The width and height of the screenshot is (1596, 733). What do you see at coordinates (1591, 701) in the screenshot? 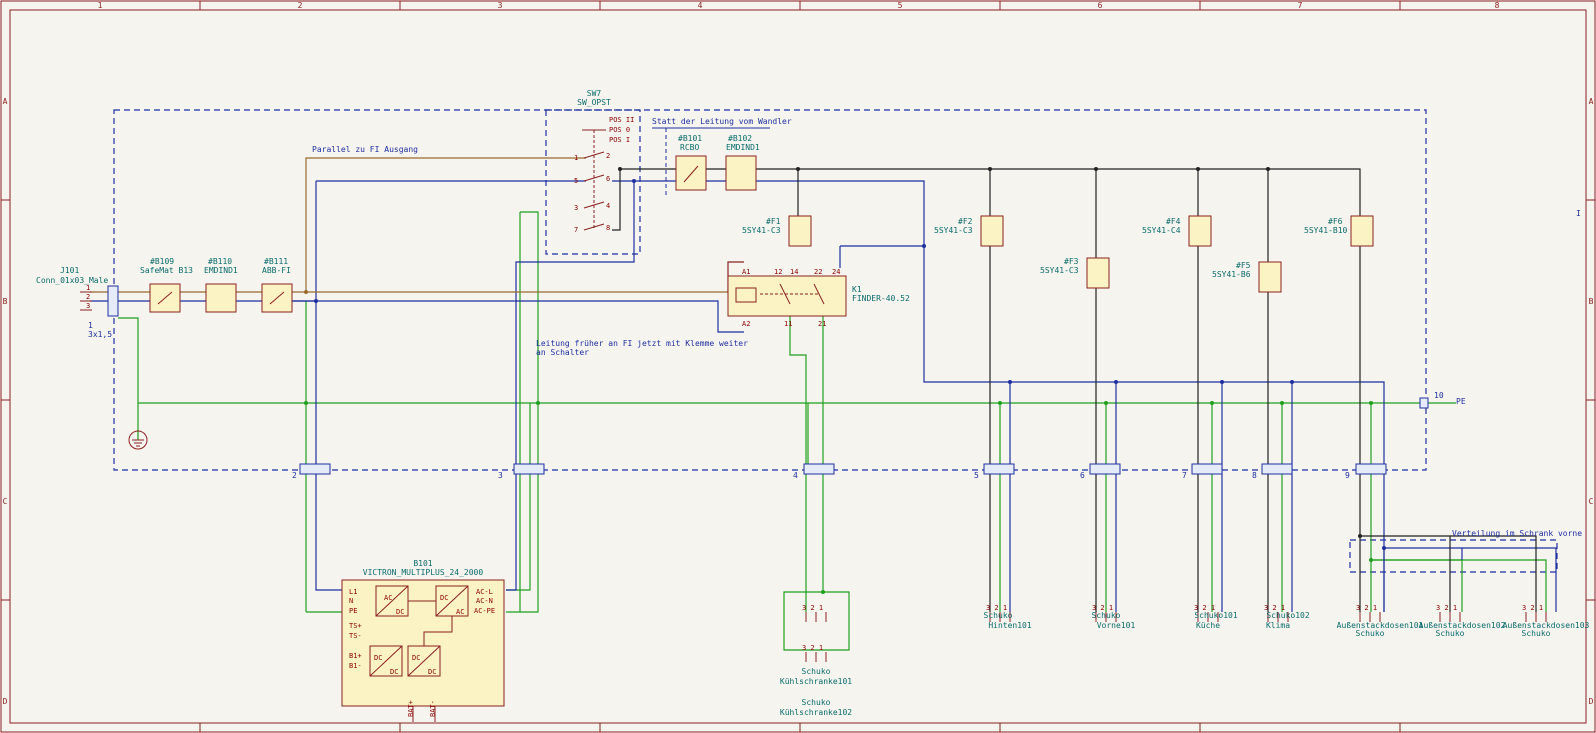
I see `frame-row-d-right: D` at bounding box center [1591, 701].